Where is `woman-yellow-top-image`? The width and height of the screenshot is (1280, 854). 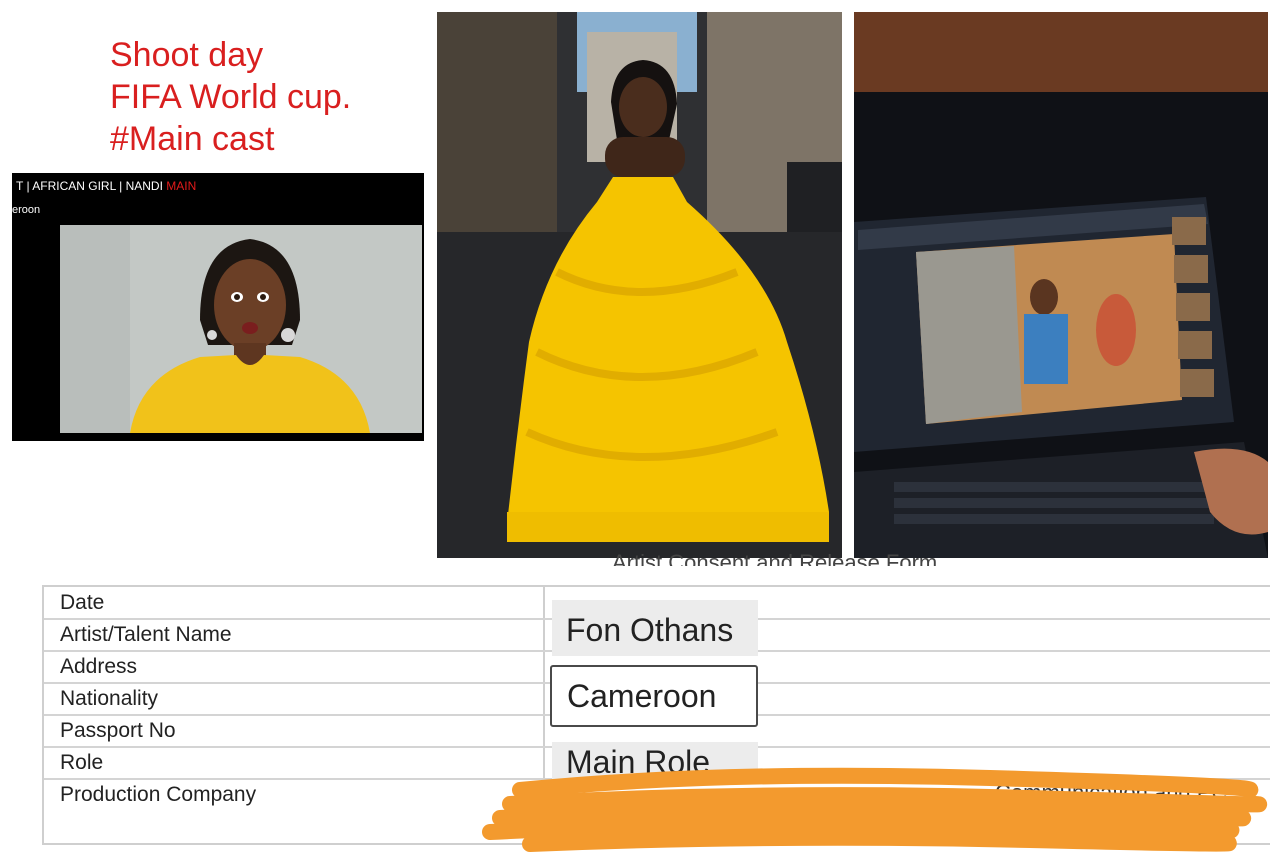 woman-yellow-top-image is located at coordinates (241, 329).